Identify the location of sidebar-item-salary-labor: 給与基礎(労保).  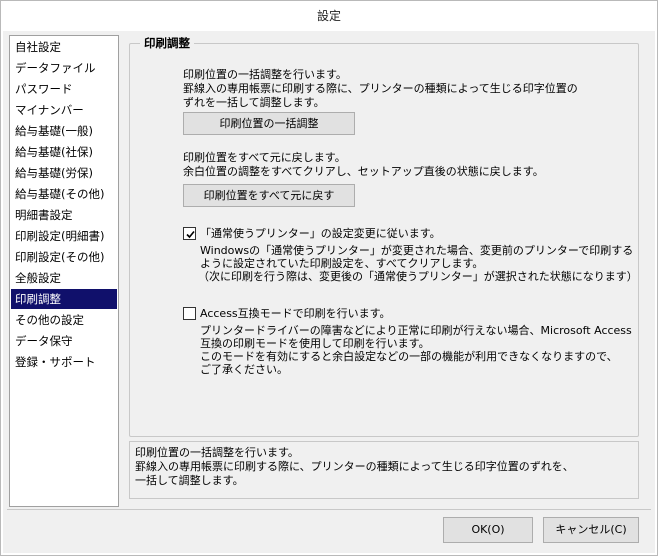
(64, 173).